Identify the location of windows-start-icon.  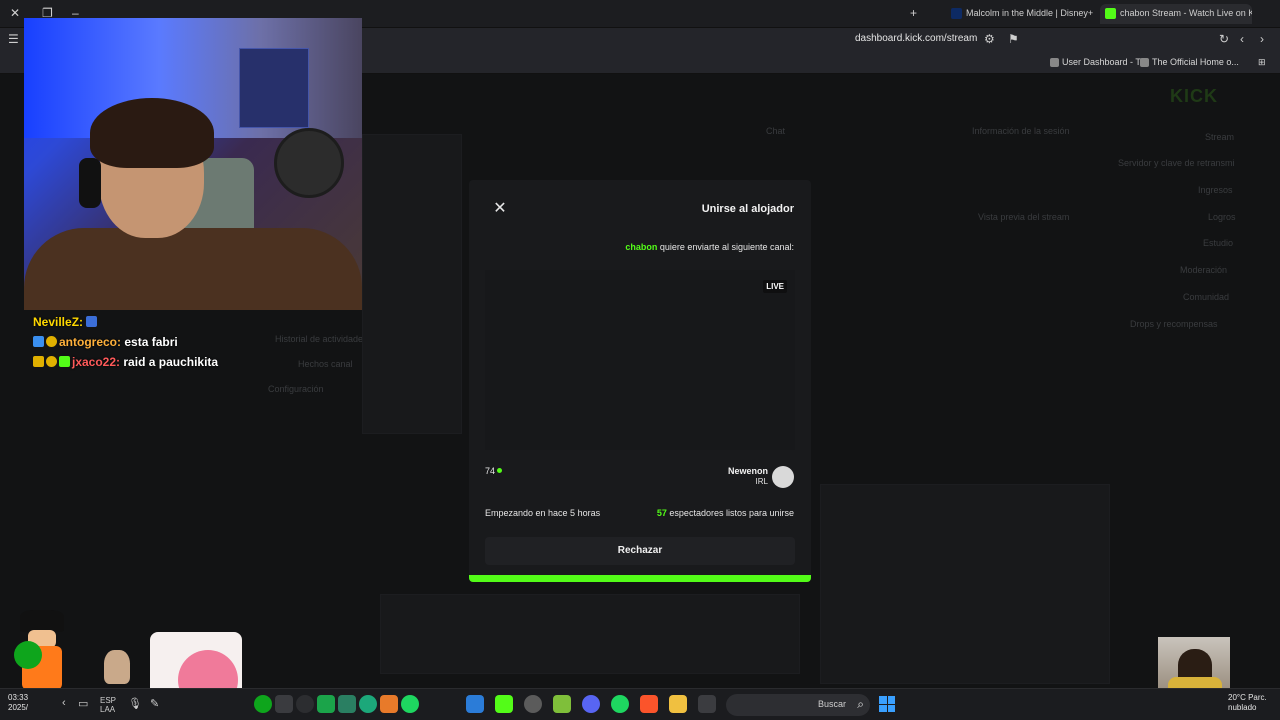
(887, 704).